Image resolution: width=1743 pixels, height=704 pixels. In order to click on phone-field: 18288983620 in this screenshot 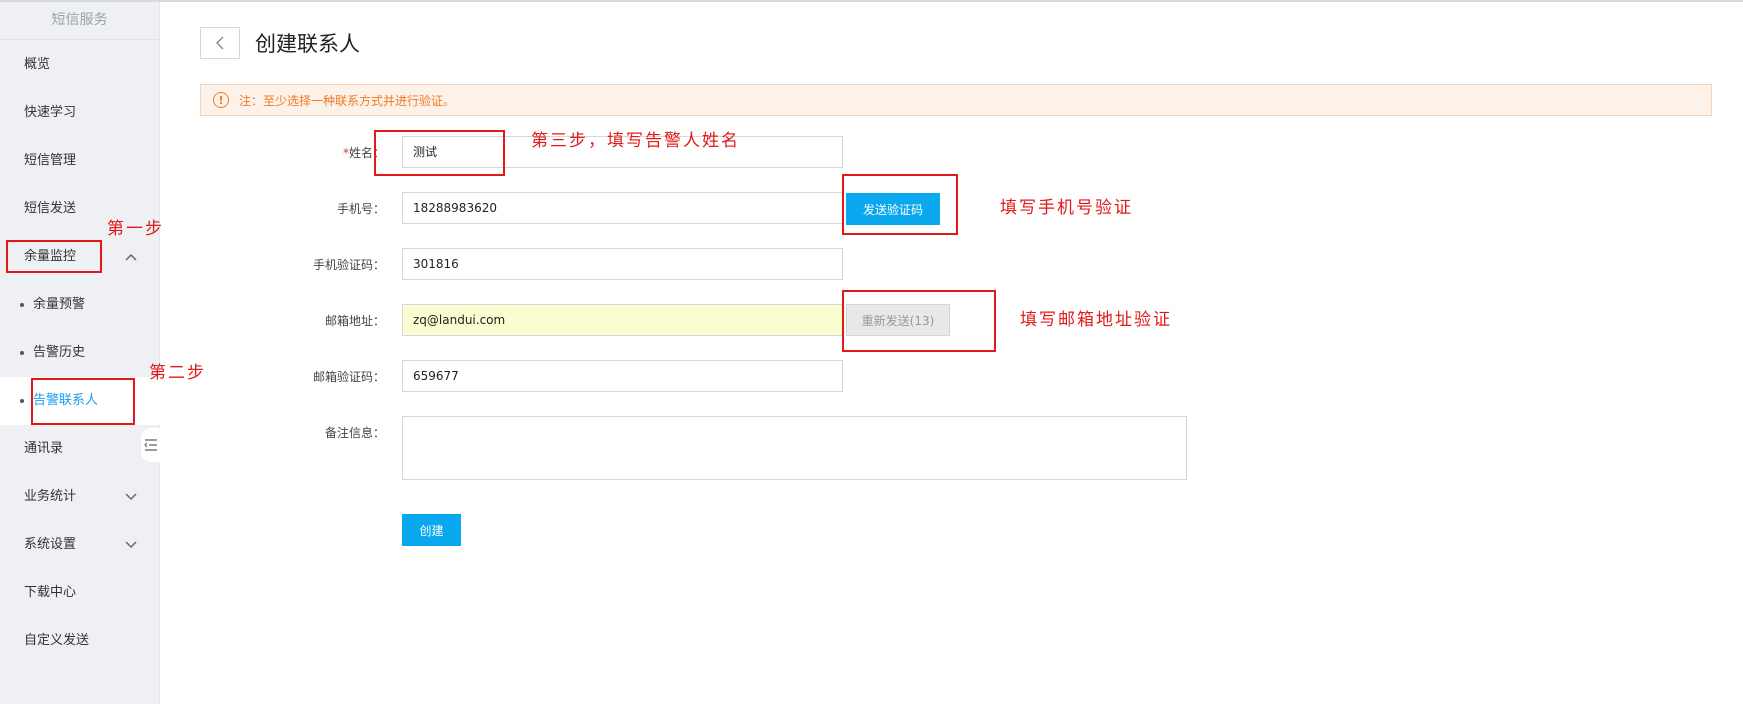, I will do `click(622, 208)`.